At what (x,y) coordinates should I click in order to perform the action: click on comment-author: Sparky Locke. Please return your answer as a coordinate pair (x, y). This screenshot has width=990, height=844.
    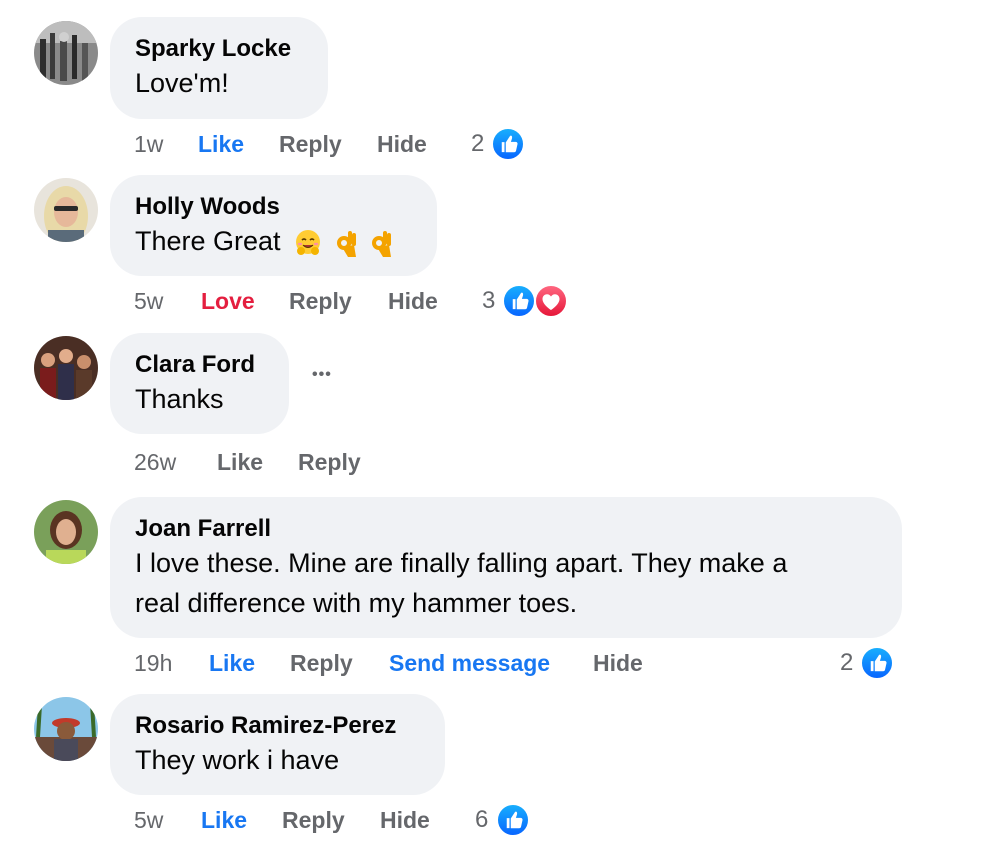
    Looking at the image, I should click on (219, 49).